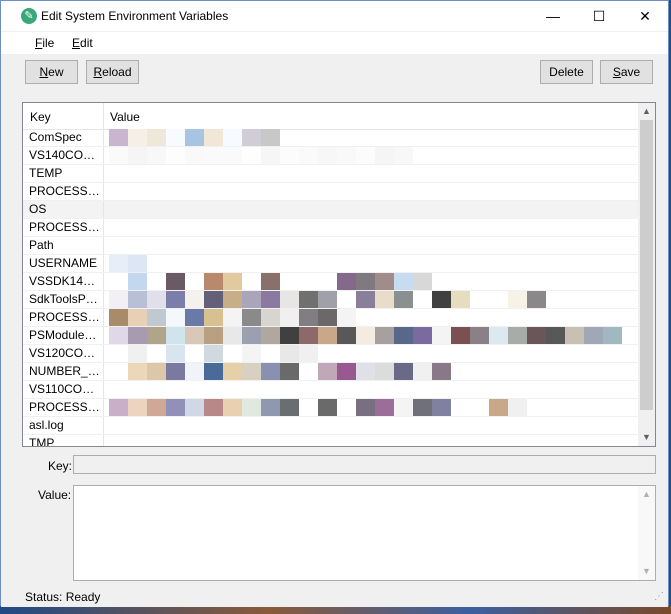 The image size is (671, 614). What do you see at coordinates (44, 43) in the screenshot?
I see `menu-file: File` at bounding box center [44, 43].